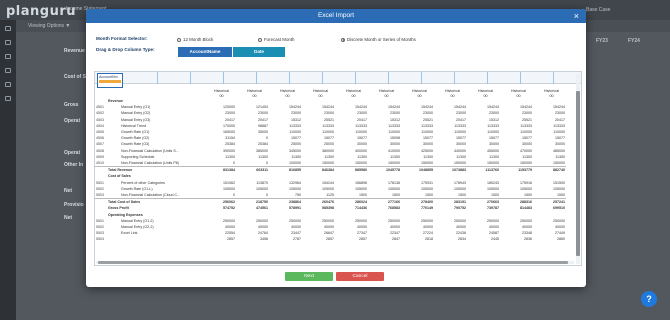 Image resolution: width=670 pixels, height=320 pixels. I want to click on value-cell: 2836, so click(528, 239).